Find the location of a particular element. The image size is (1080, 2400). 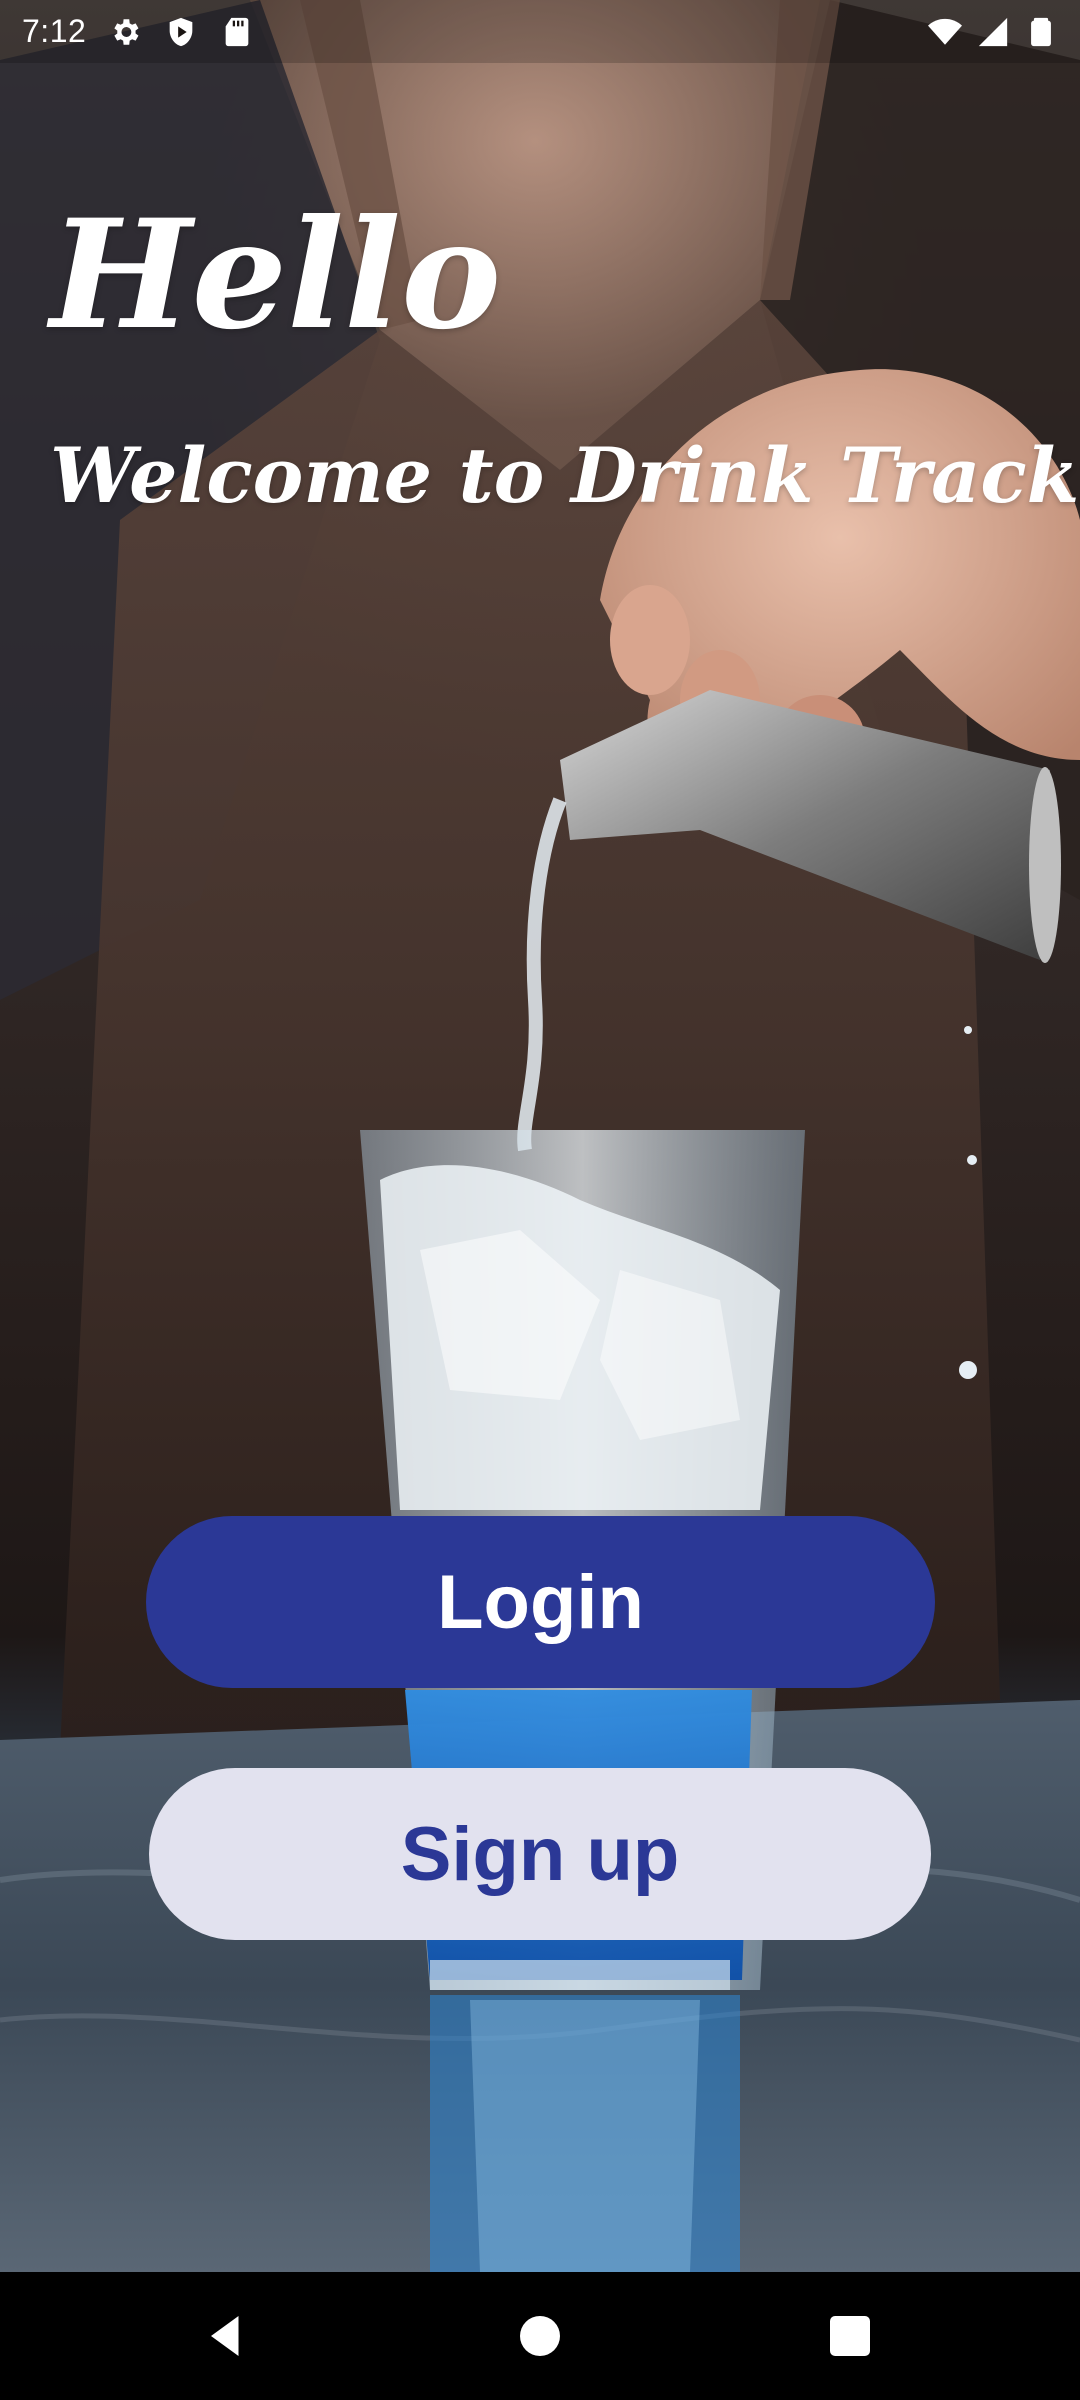

recents-icon is located at coordinates (850, 2336).